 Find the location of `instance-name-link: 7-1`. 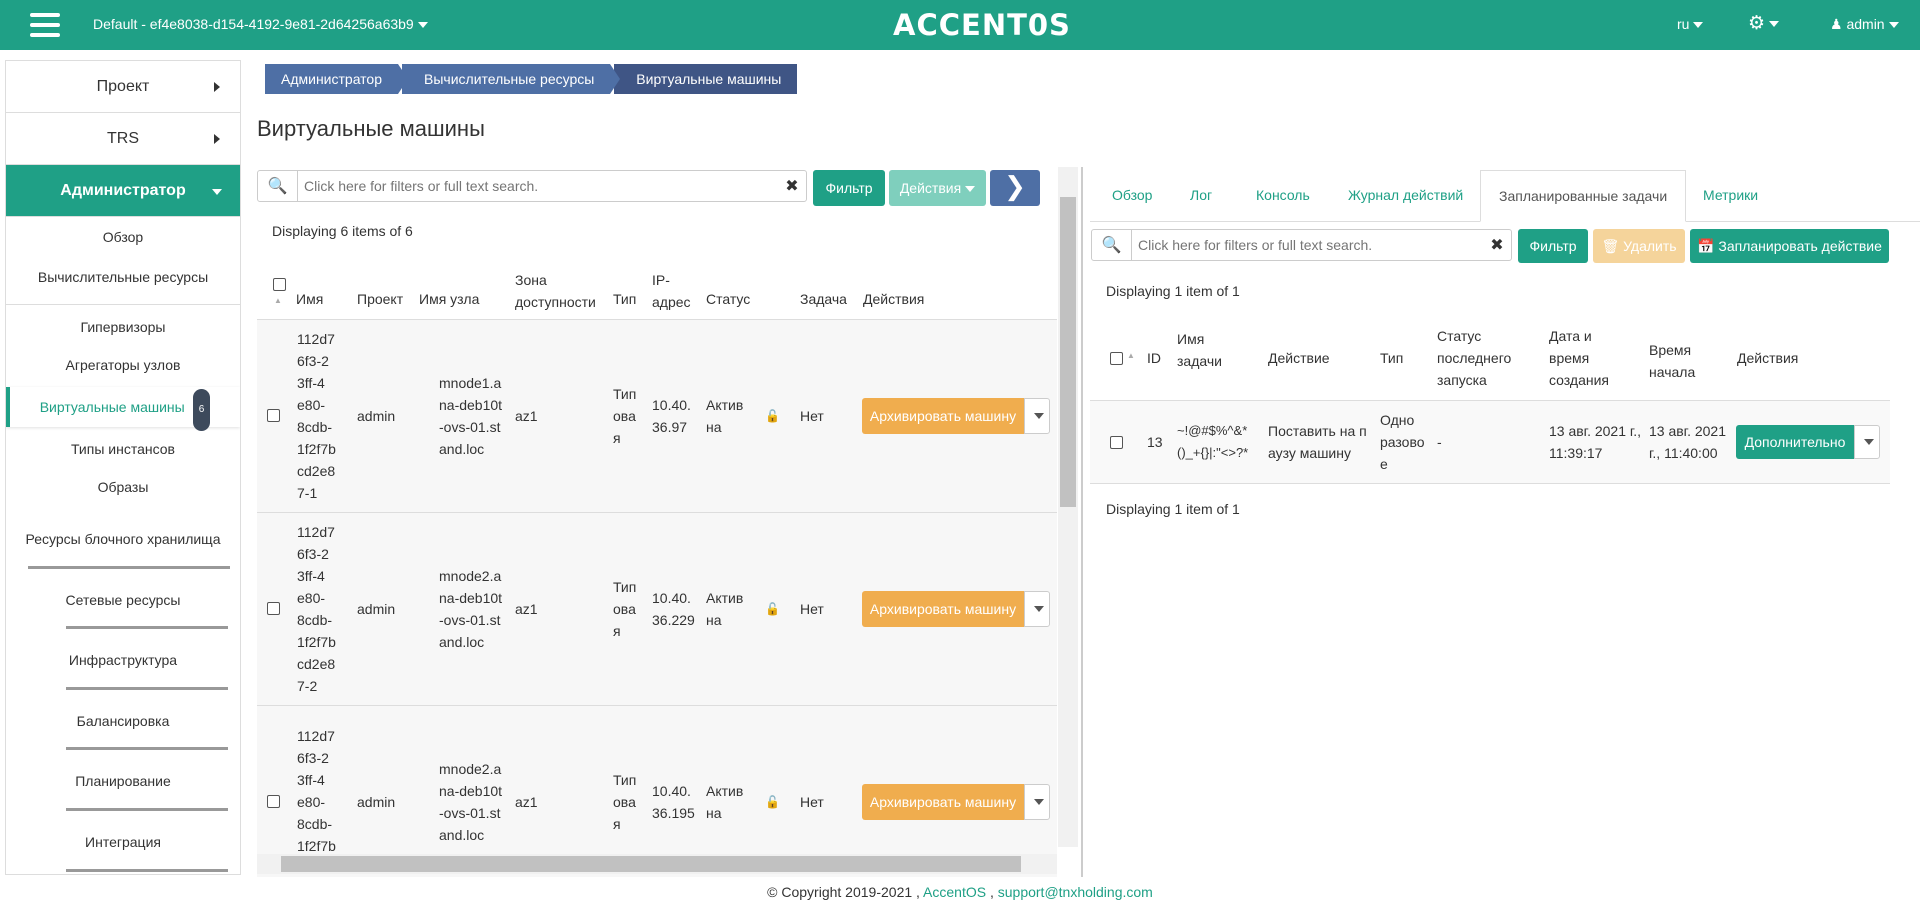

instance-name-link: 7-1 is located at coordinates (307, 493).